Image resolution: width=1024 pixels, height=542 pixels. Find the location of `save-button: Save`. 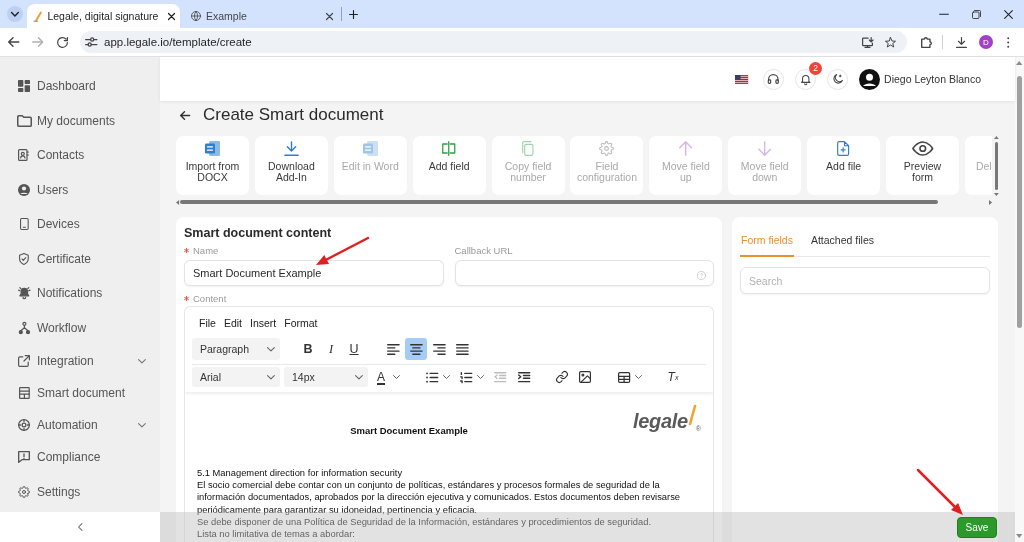

save-button: Save is located at coordinates (977, 527).